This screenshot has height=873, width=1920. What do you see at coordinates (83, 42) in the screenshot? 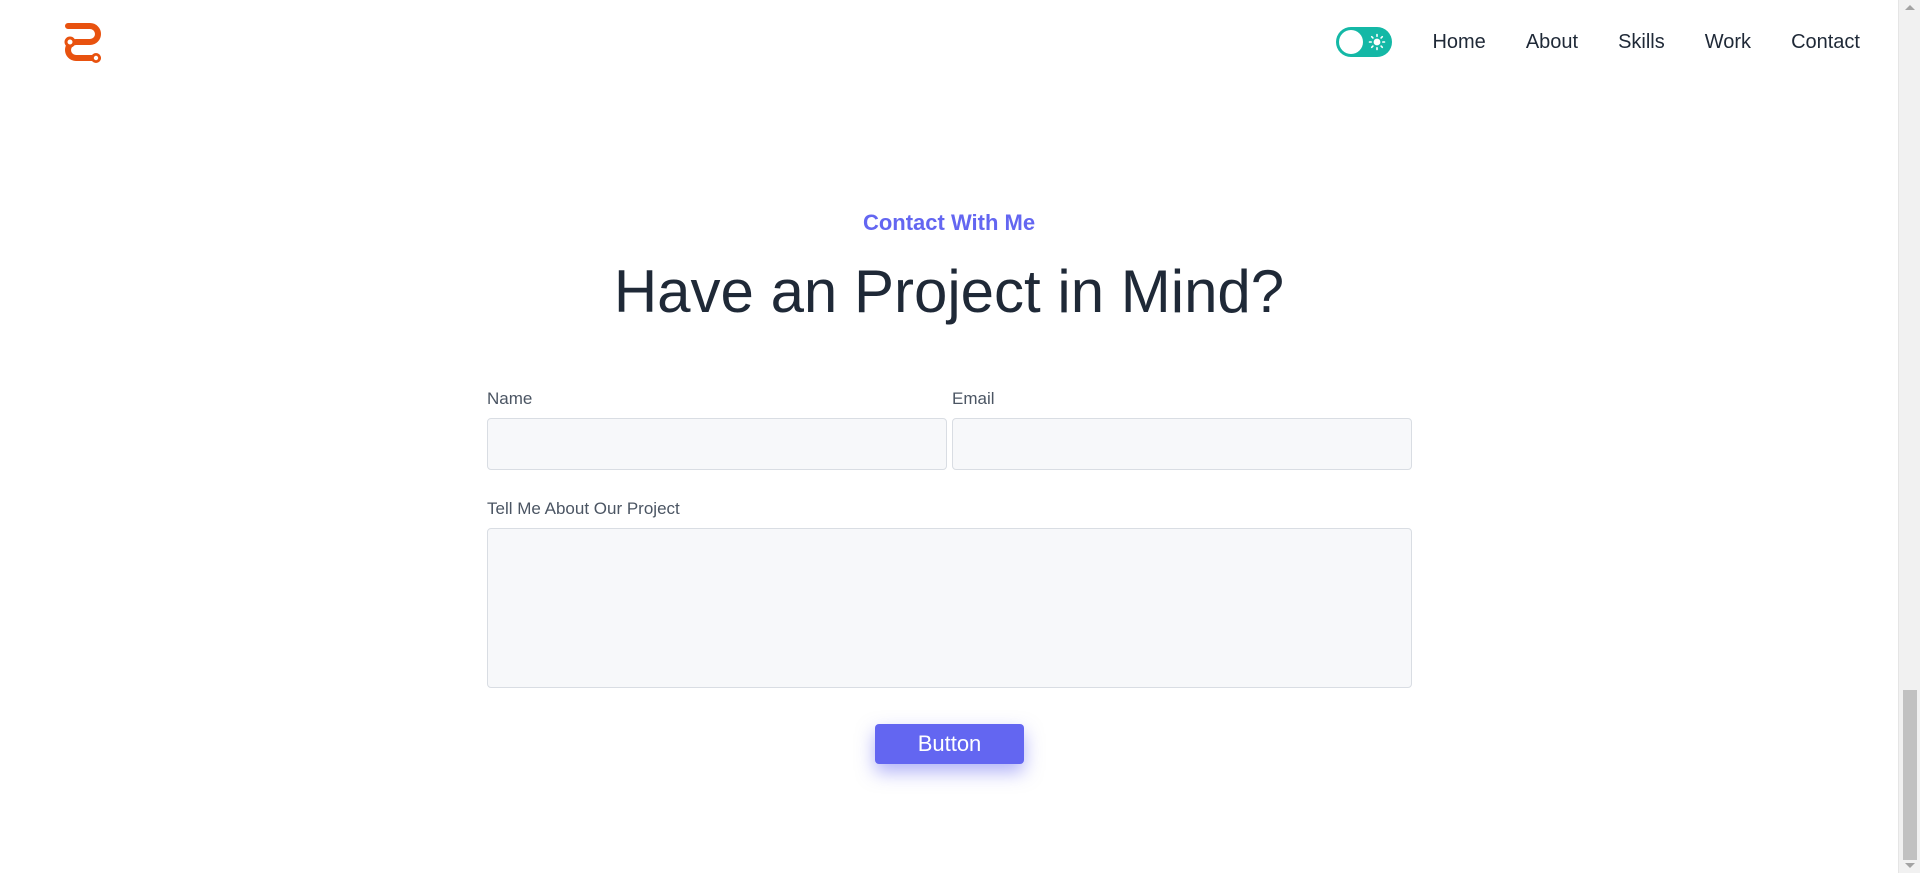
I see `s-logo-icon` at bounding box center [83, 42].